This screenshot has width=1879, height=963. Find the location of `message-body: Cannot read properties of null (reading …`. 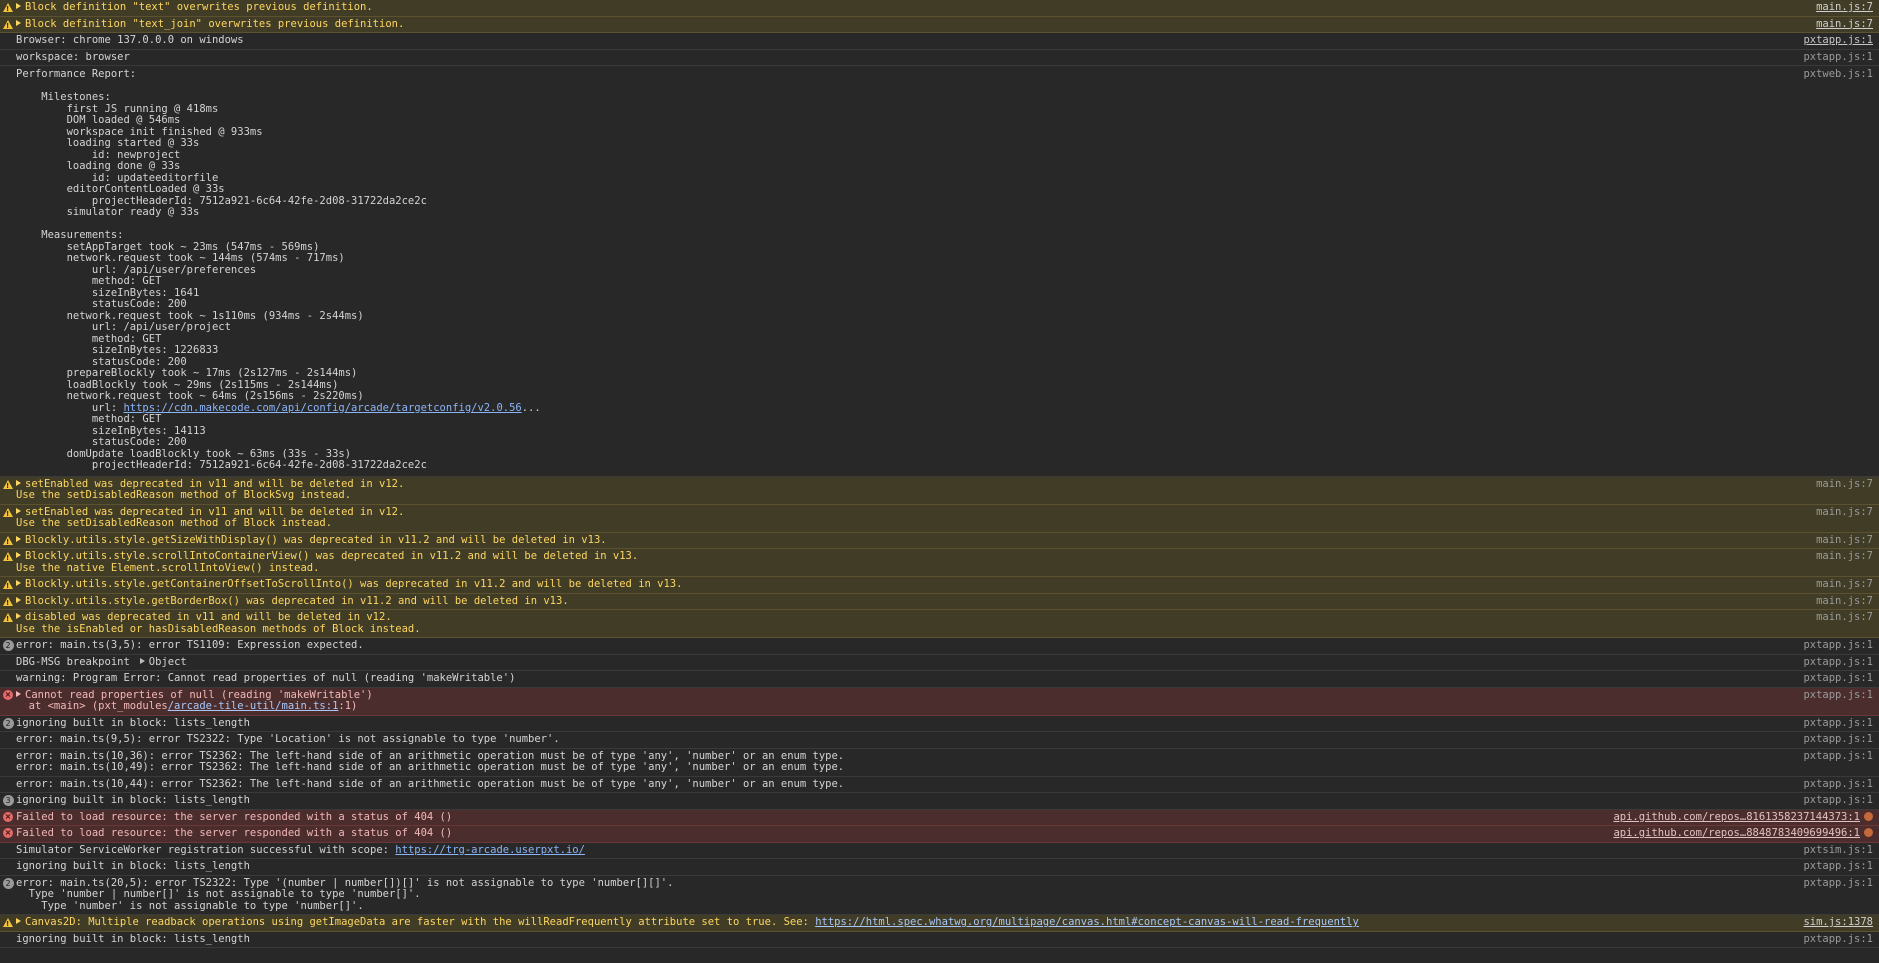

message-body: Cannot read properties of null (reading … is located at coordinates (199, 695).